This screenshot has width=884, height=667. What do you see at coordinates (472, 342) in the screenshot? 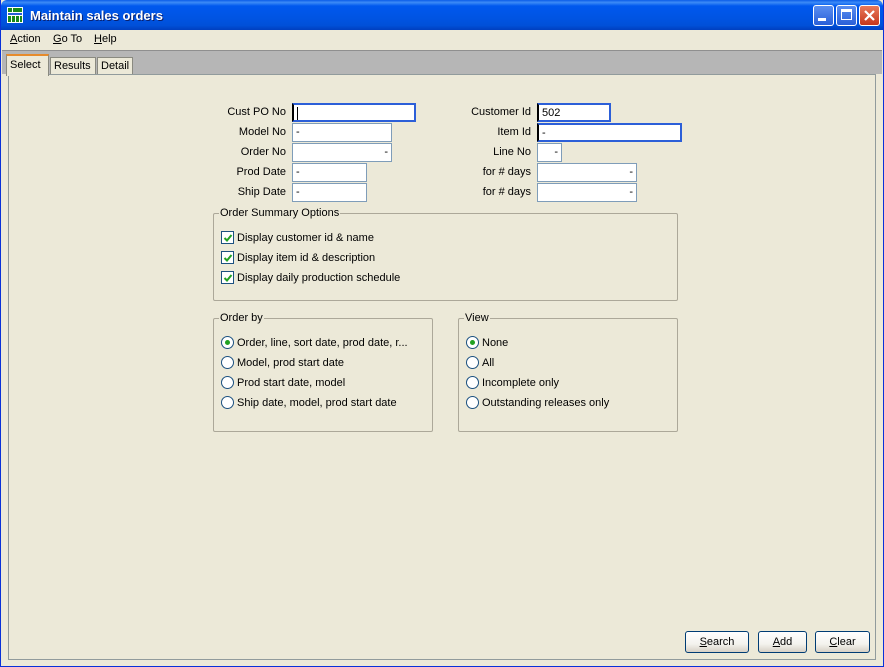
I see `view-none-radio` at bounding box center [472, 342].